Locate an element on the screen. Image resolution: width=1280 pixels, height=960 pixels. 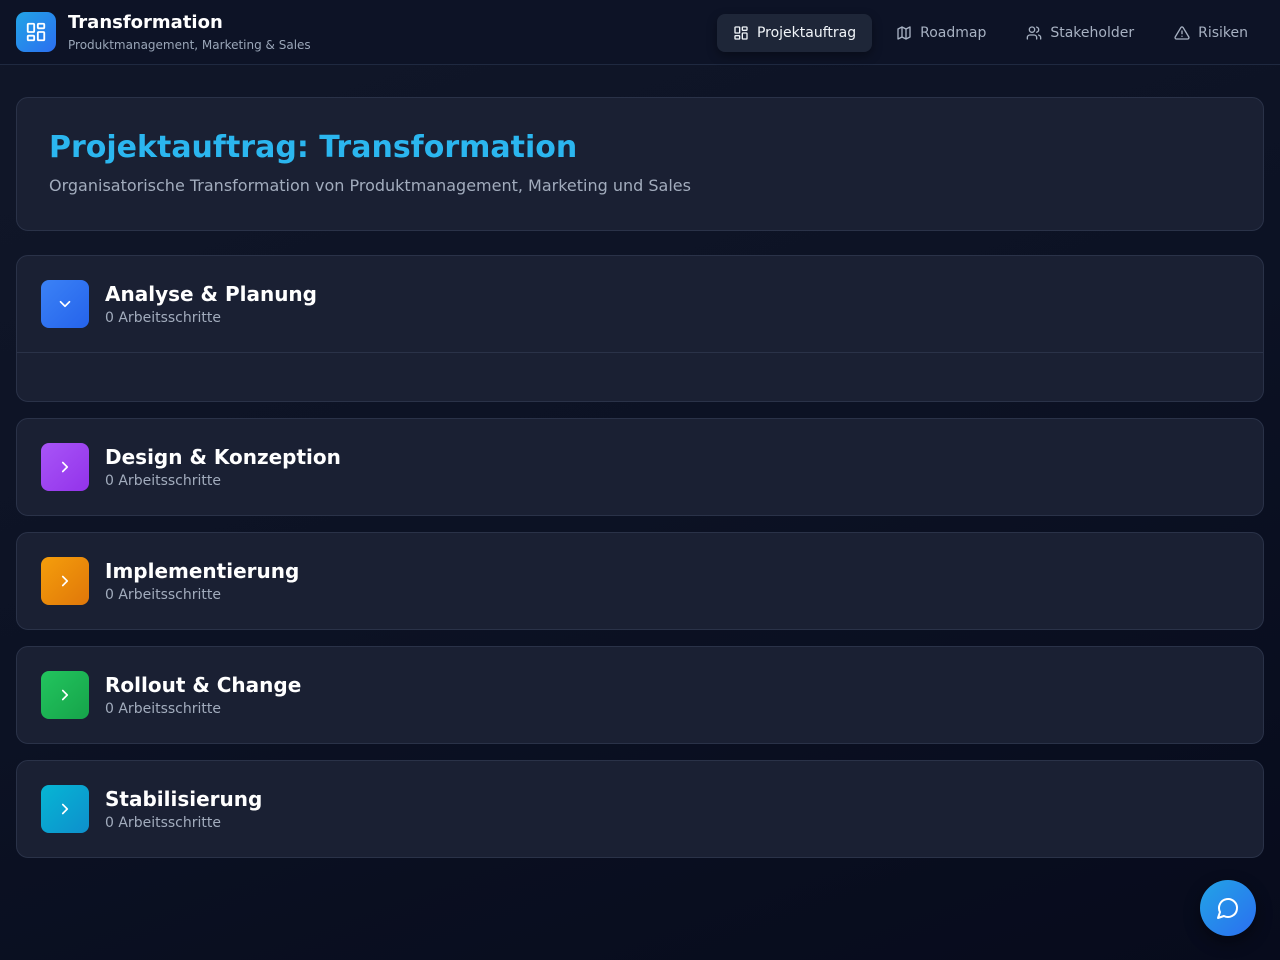
nav-tab-label: Risiken is located at coordinates (1223, 33).